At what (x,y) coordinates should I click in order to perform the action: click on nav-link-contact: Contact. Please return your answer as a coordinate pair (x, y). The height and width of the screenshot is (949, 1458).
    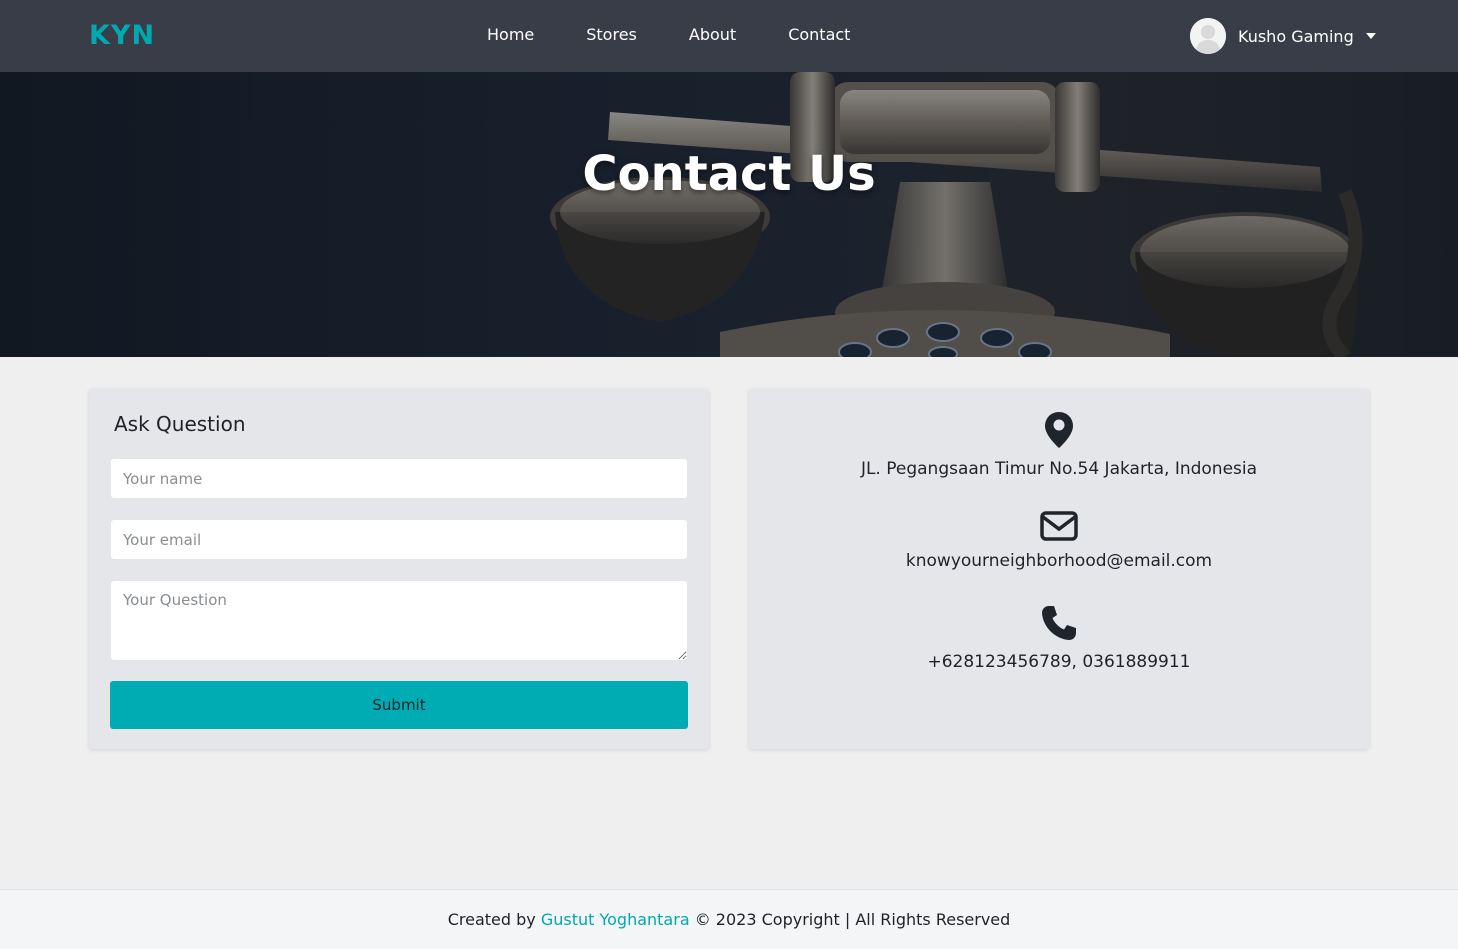
    Looking at the image, I should click on (819, 34).